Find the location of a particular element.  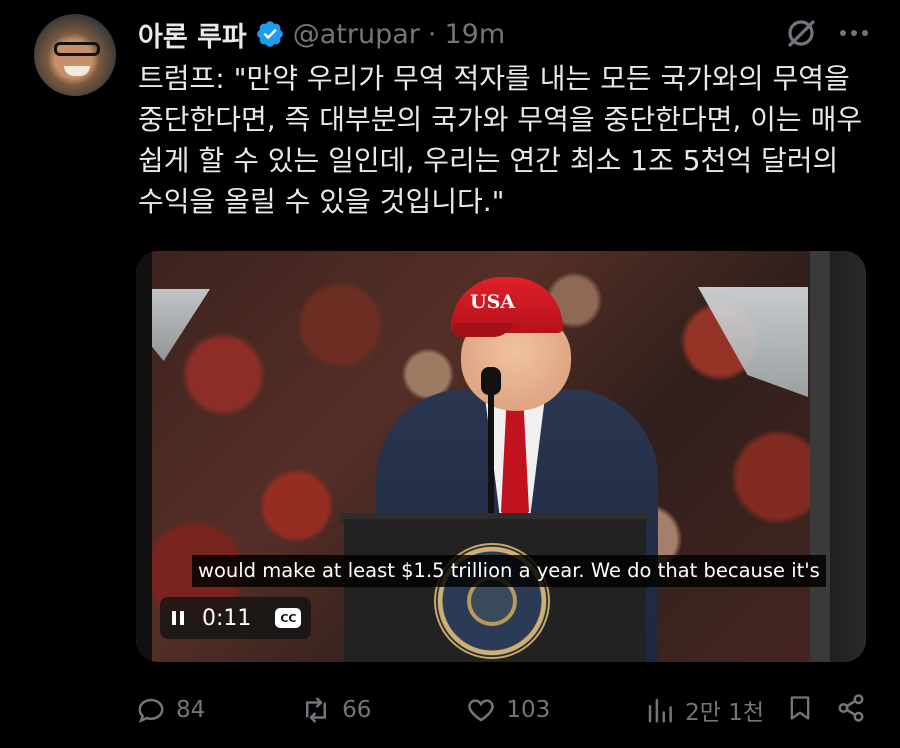

closed-captions-button: CC is located at coordinates (288, 618).